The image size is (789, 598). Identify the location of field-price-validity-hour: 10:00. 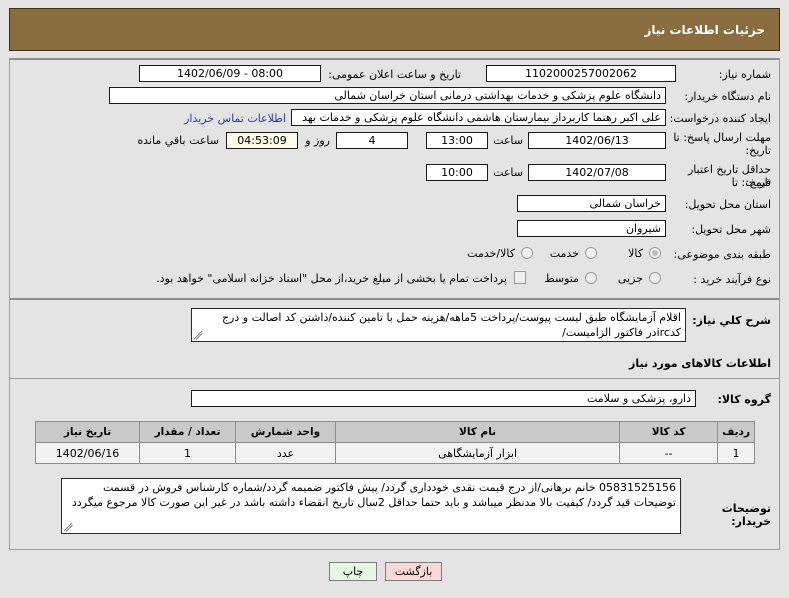
(457, 172).